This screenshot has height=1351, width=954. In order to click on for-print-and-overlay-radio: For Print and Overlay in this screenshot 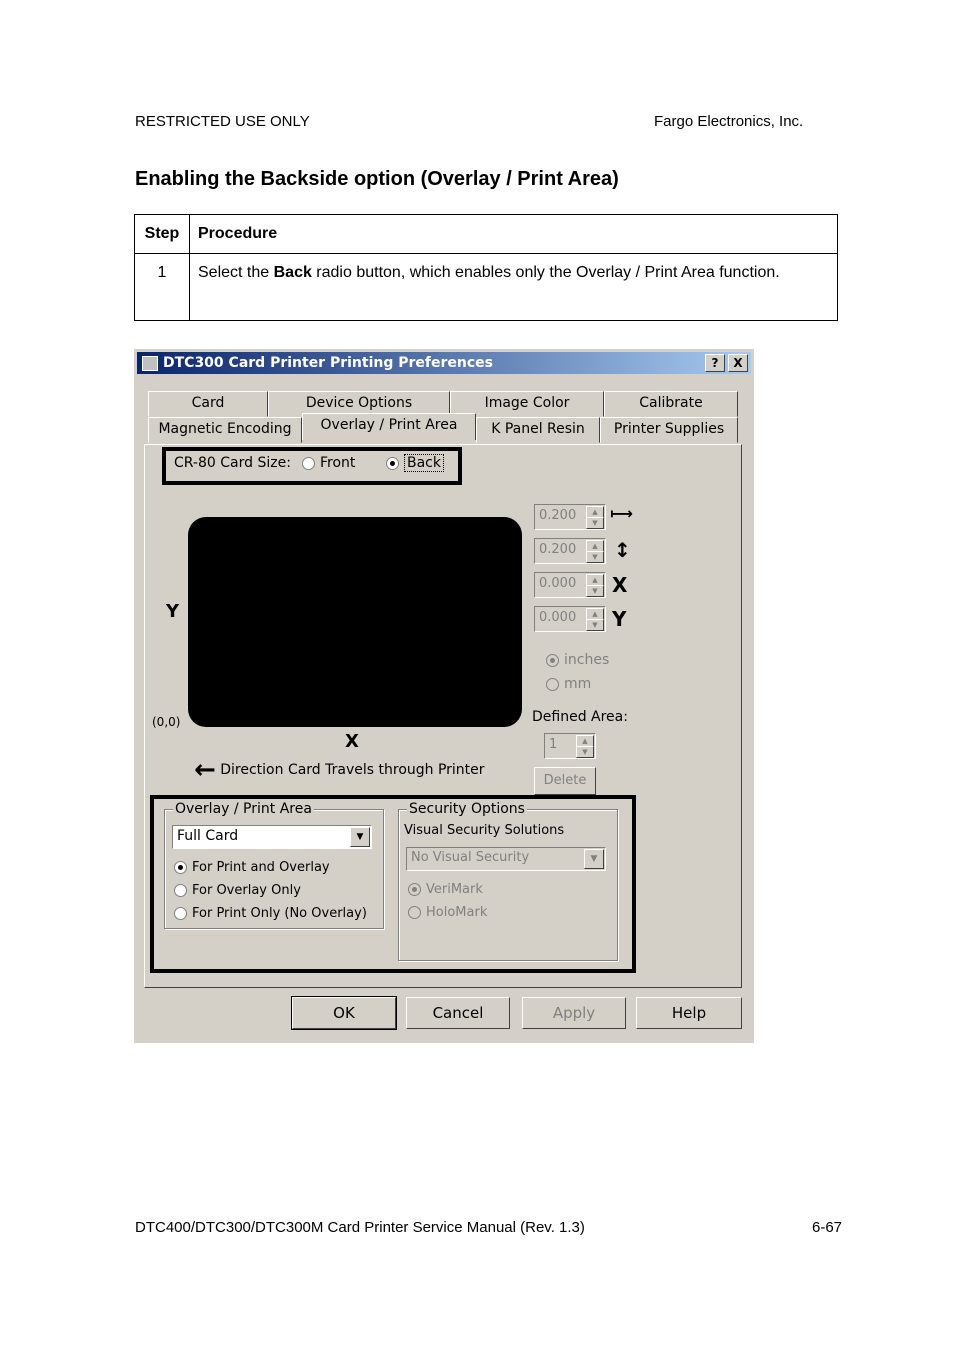, I will do `click(252, 867)`.